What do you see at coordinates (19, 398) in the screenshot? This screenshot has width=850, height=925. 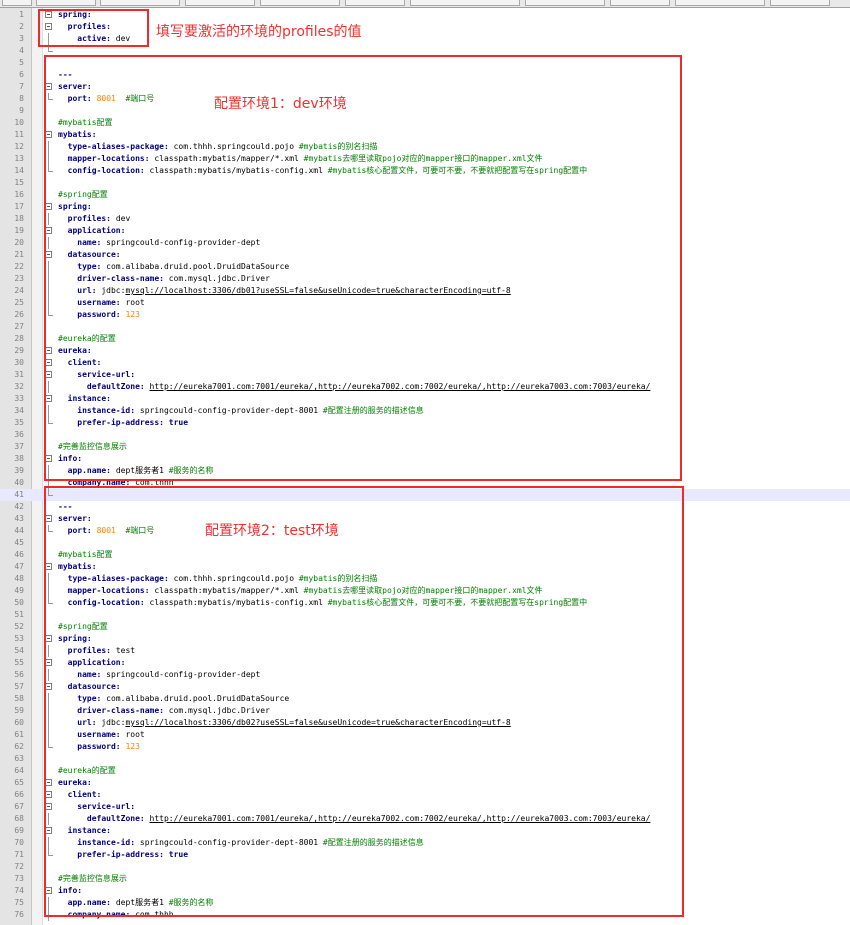 I see `line-number: 33` at bounding box center [19, 398].